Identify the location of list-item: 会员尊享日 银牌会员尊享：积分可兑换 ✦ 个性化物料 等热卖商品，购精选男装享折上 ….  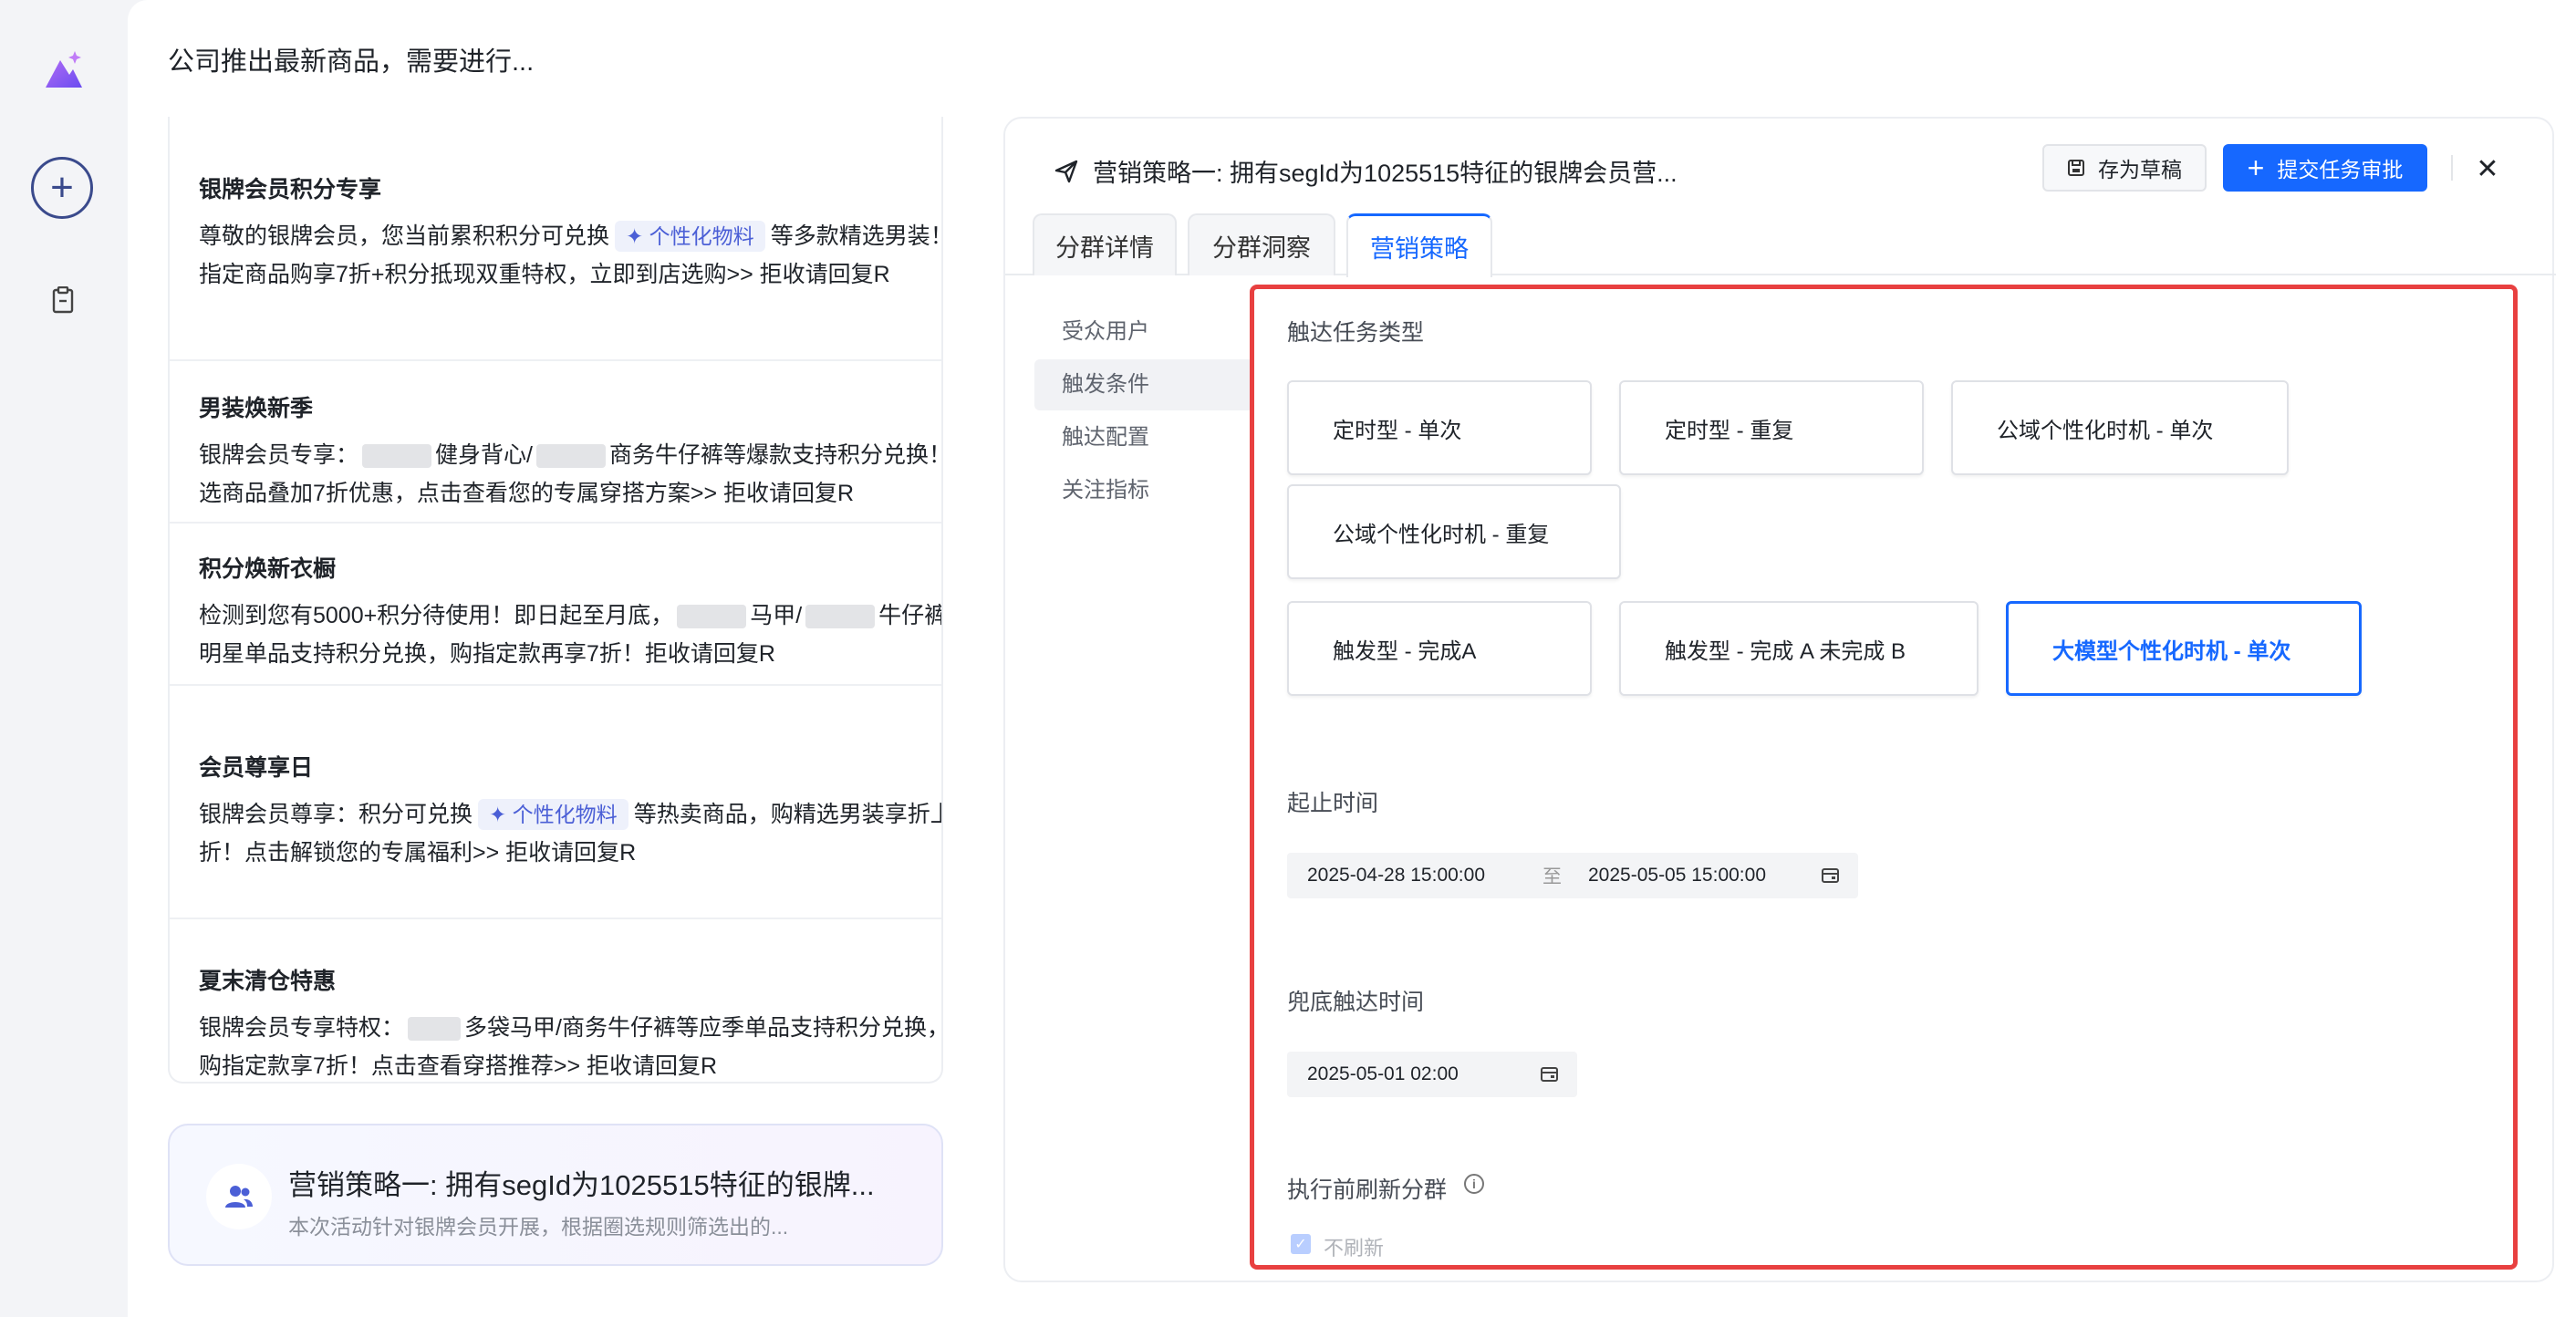
(555, 802).